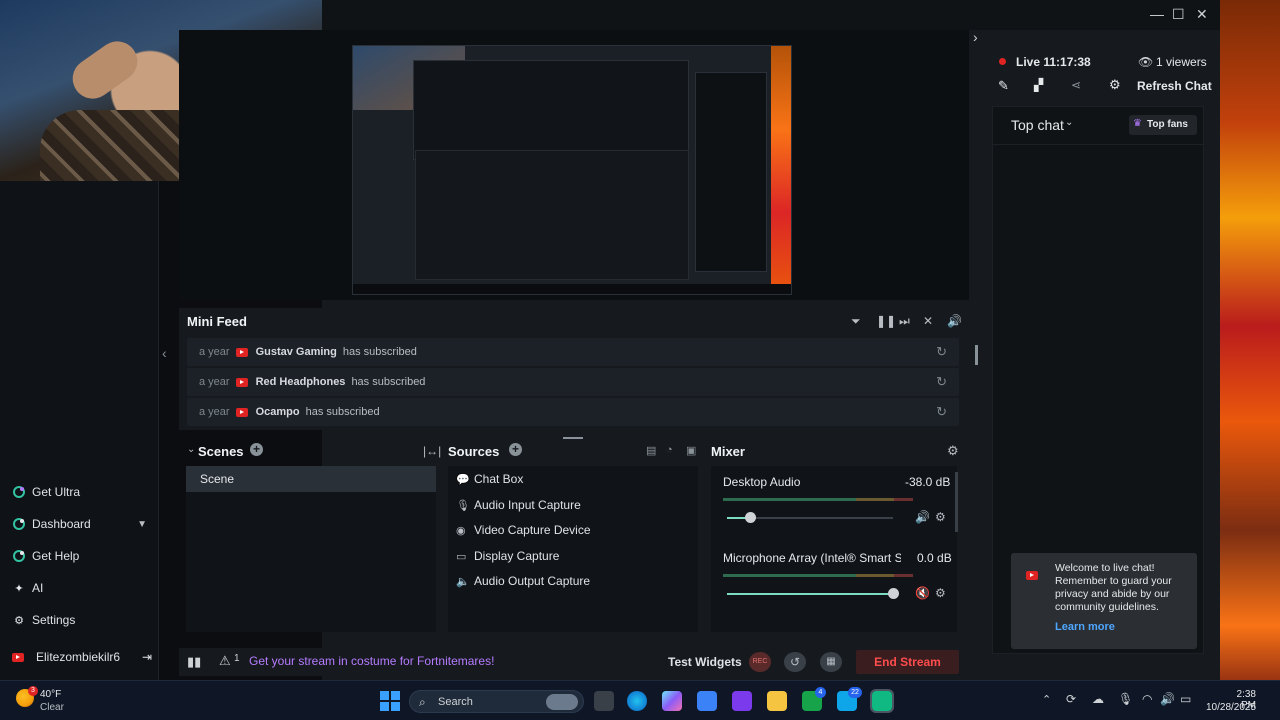 This screenshot has width=1280, height=720. Describe the element at coordinates (523, 581) in the screenshot. I see `source-item: 🔈 Audio Output Capture` at that location.